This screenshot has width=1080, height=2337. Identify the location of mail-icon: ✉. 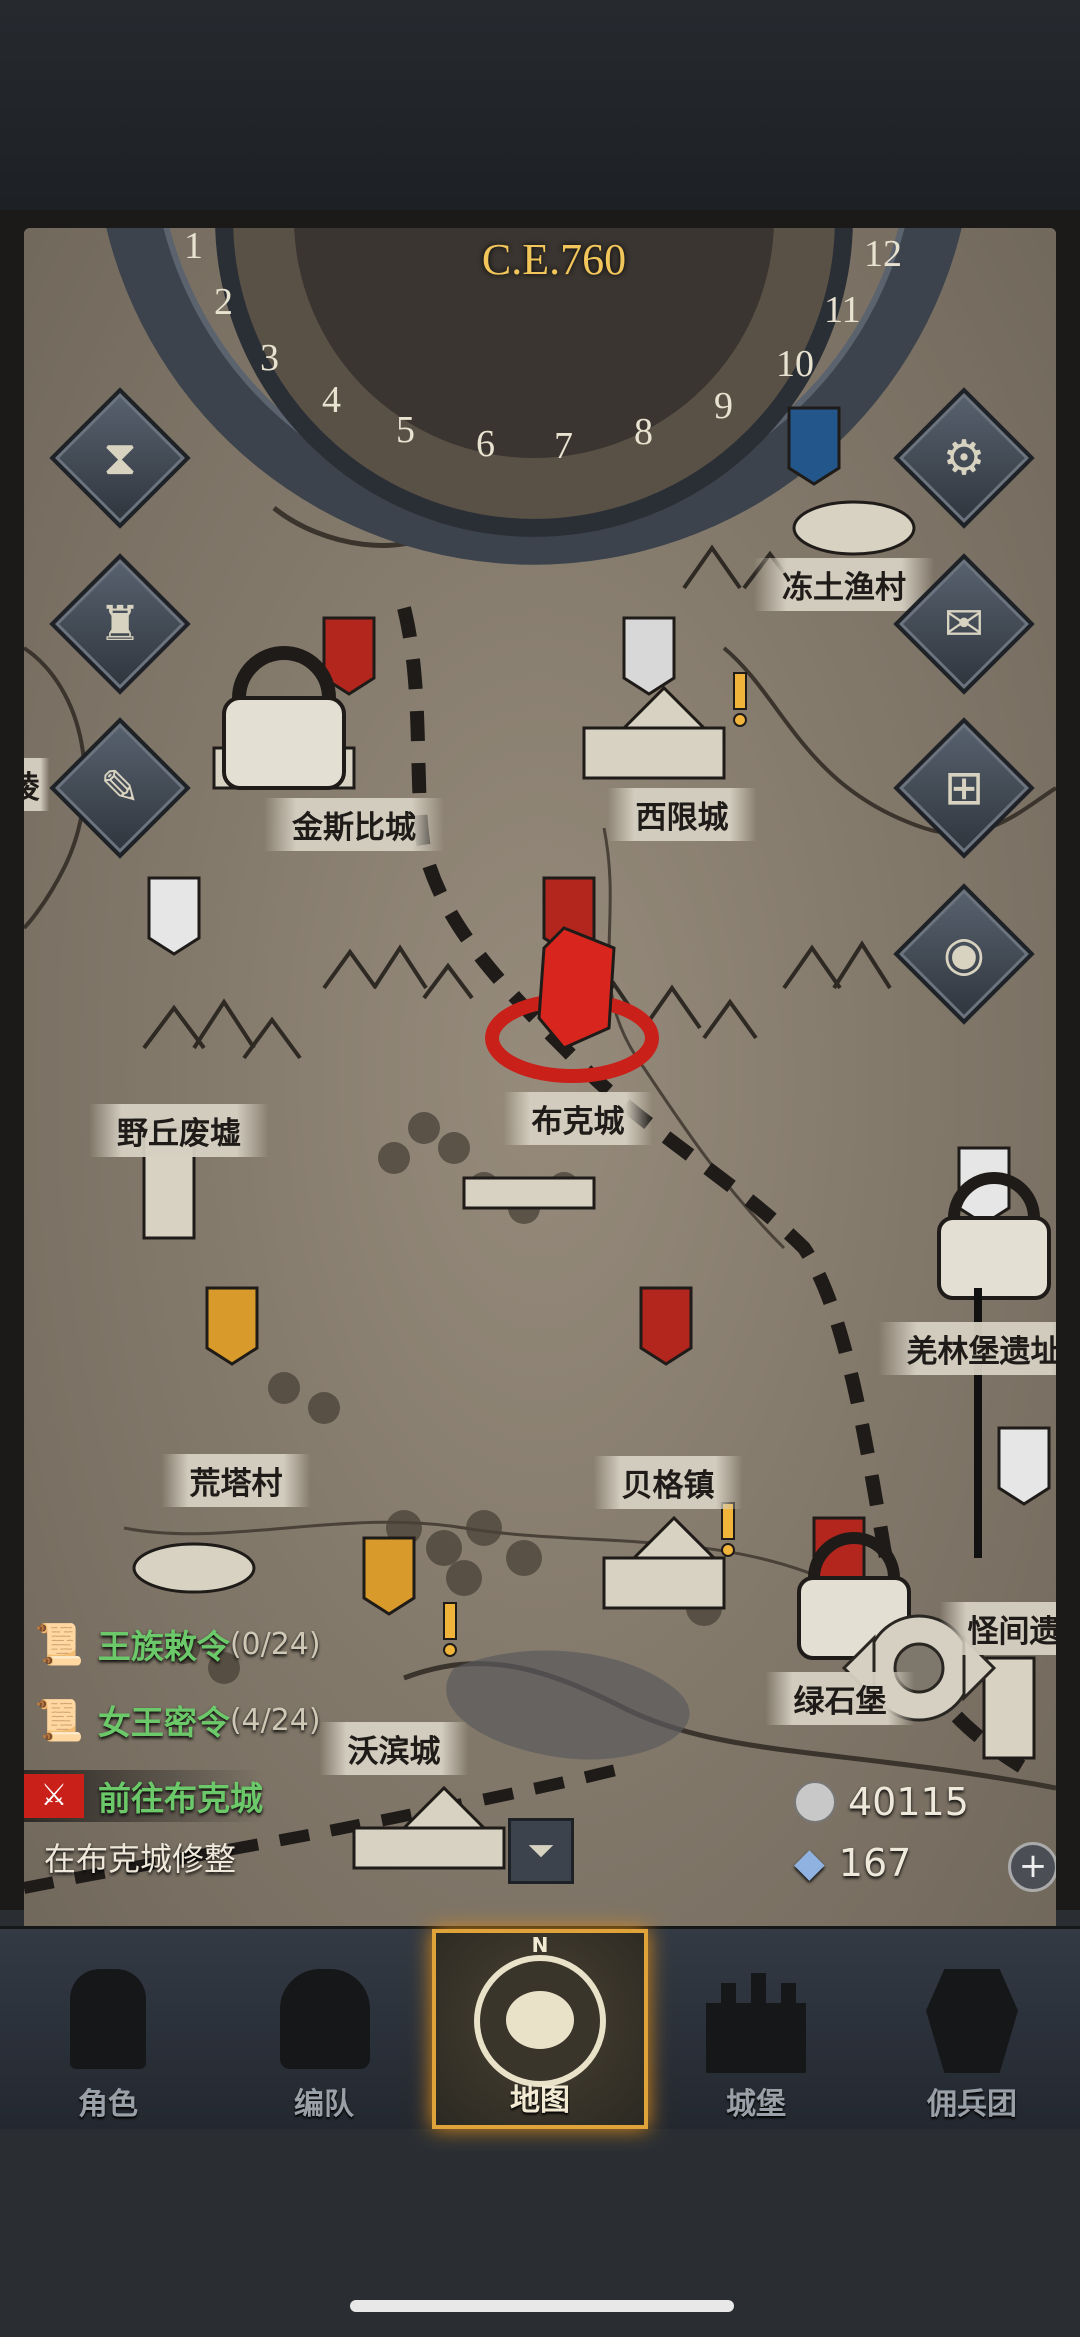
(964, 624).